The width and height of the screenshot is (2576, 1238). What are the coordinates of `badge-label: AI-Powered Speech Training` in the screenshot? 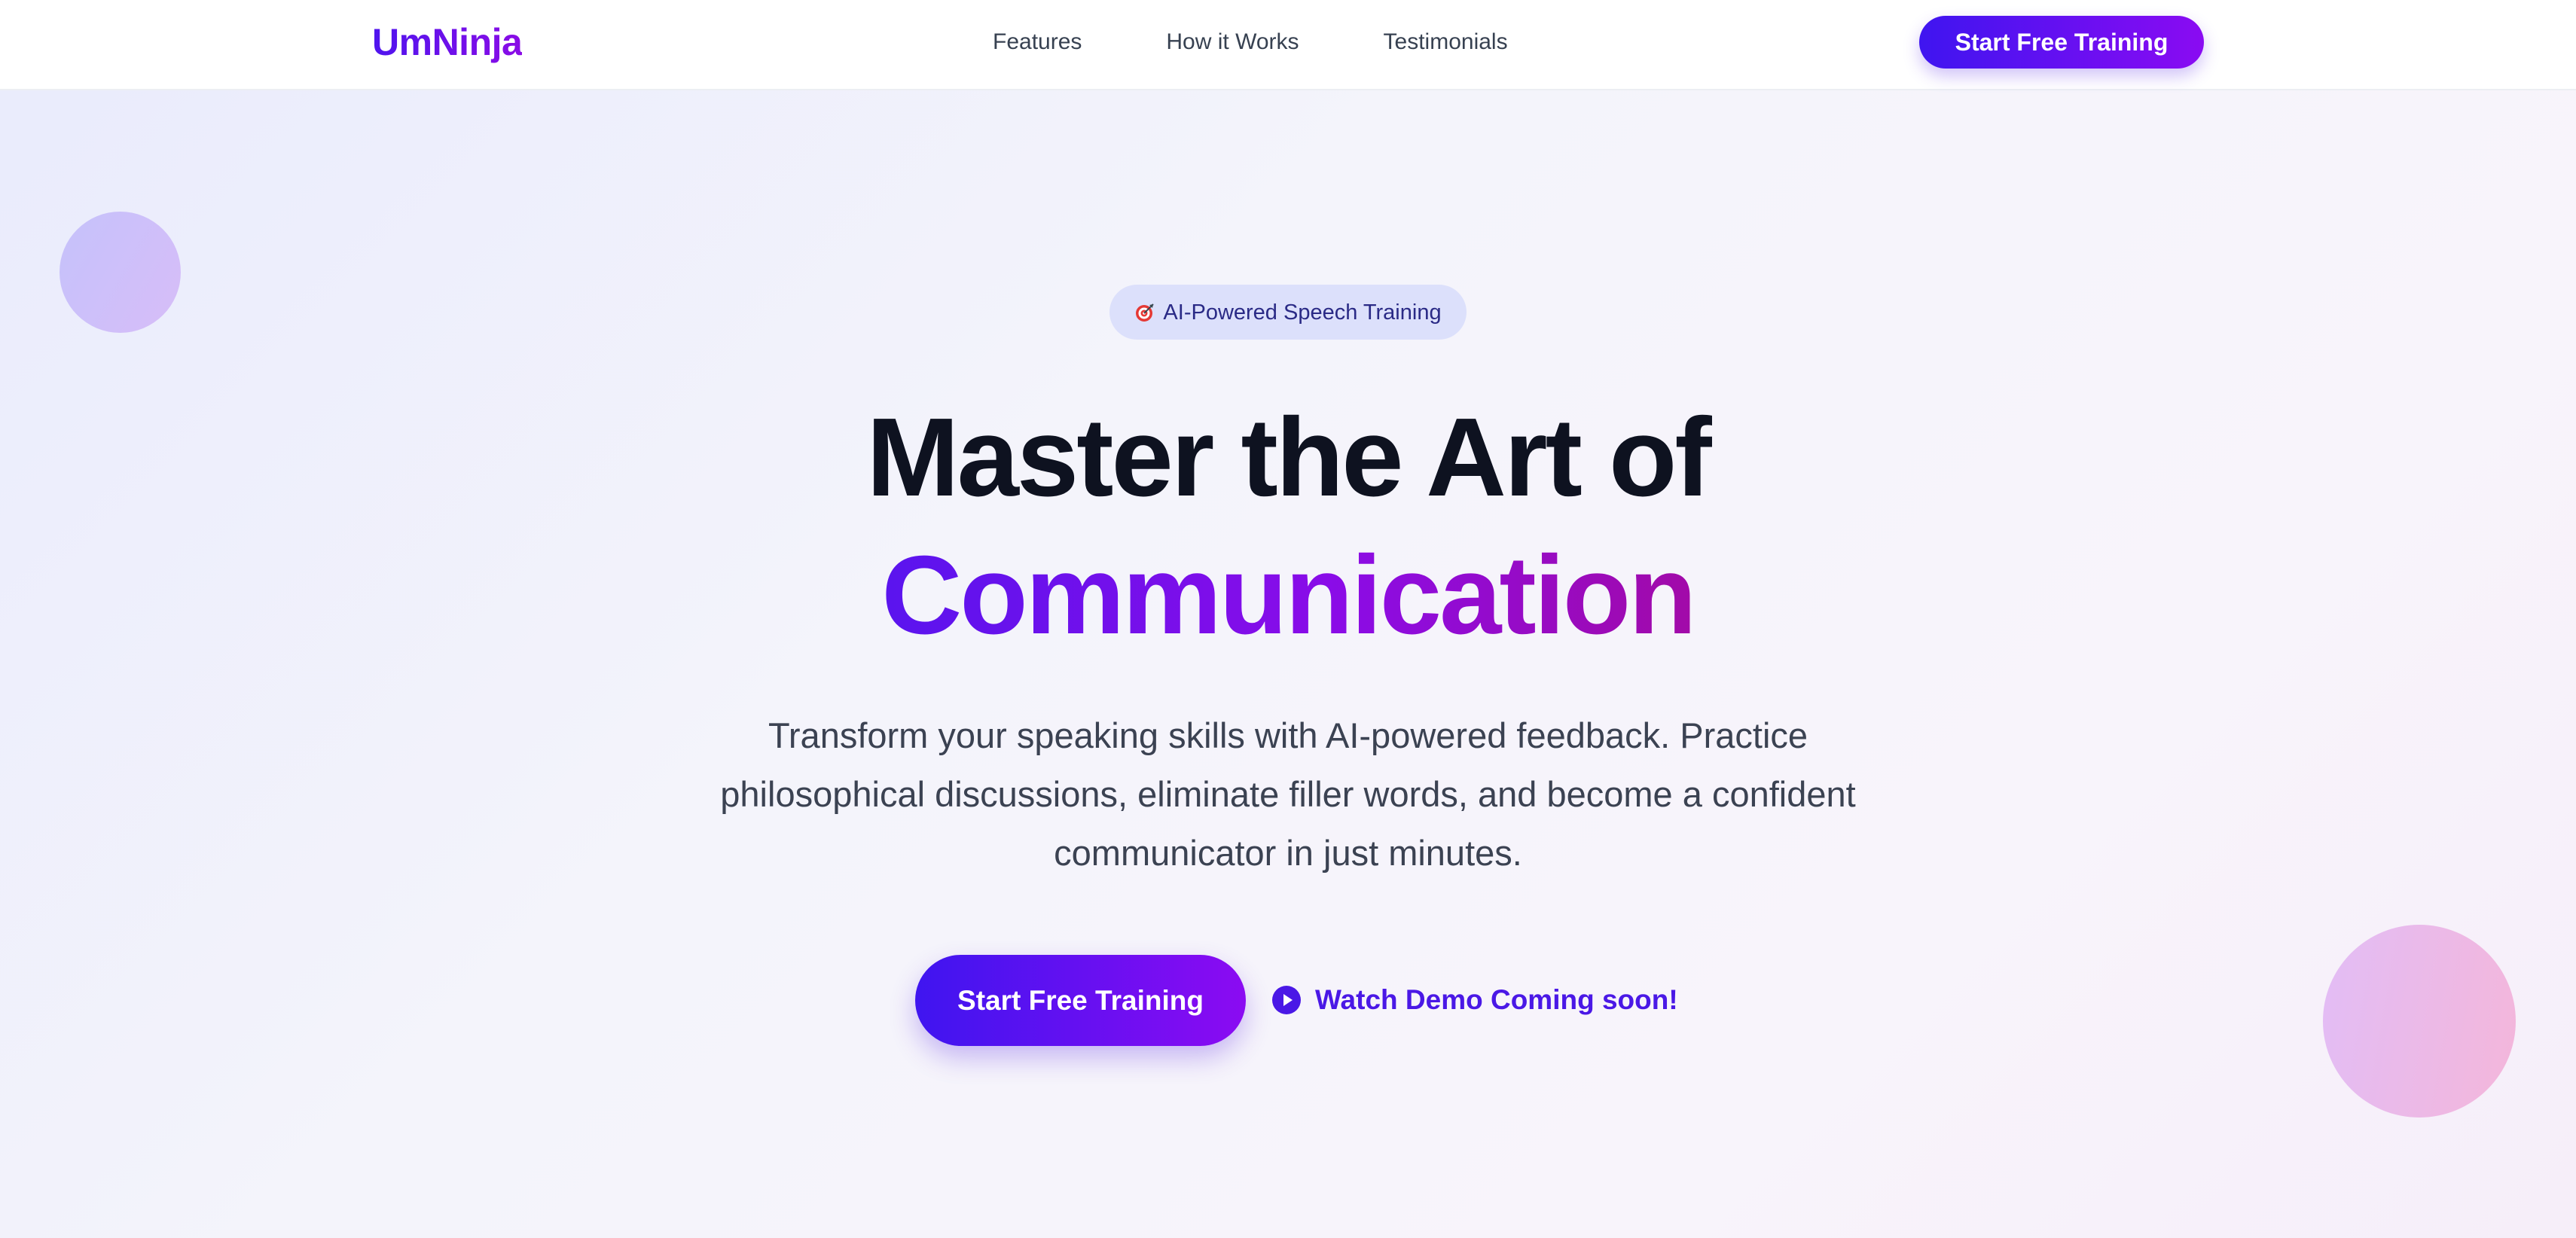 It's located at (1303, 313).